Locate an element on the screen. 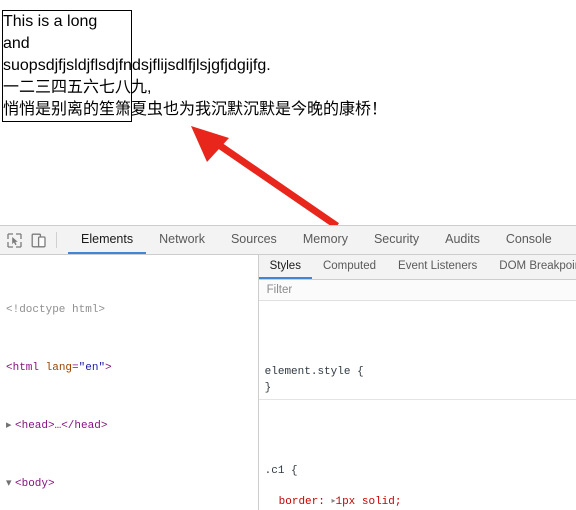  tab-dom-breakpoints: DOM Breakpoints is located at coordinates (532, 267).